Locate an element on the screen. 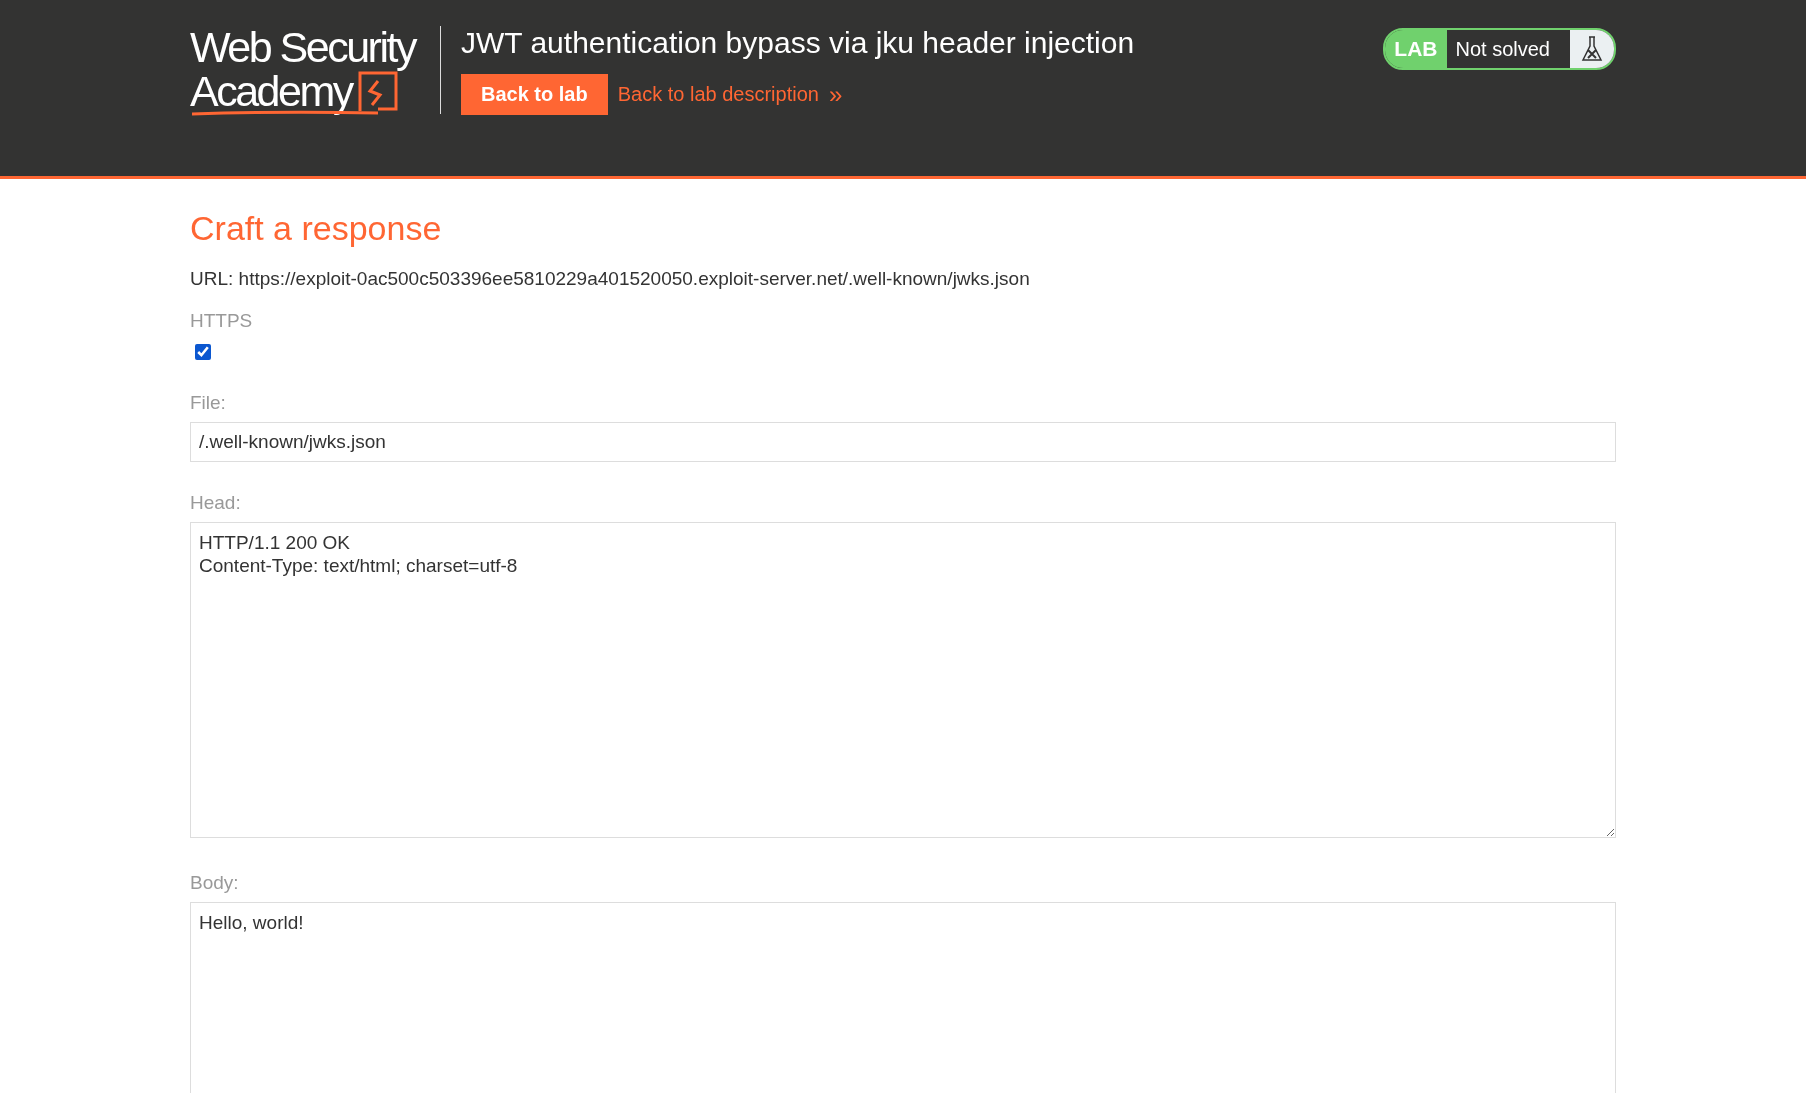 This screenshot has width=1806, height=1093. arrow-glyph: » is located at coordinates (835, 94).